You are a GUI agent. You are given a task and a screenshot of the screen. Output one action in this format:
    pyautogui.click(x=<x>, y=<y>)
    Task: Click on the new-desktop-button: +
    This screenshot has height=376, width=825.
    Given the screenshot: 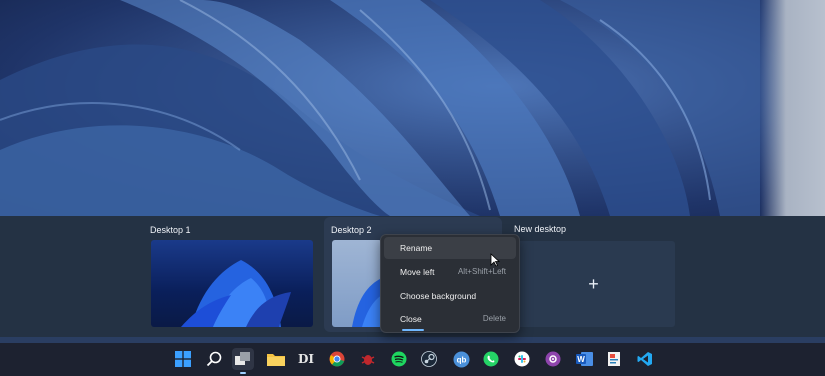 What is the action you would take?
    pyautogui.click(x=593, y=284)
    